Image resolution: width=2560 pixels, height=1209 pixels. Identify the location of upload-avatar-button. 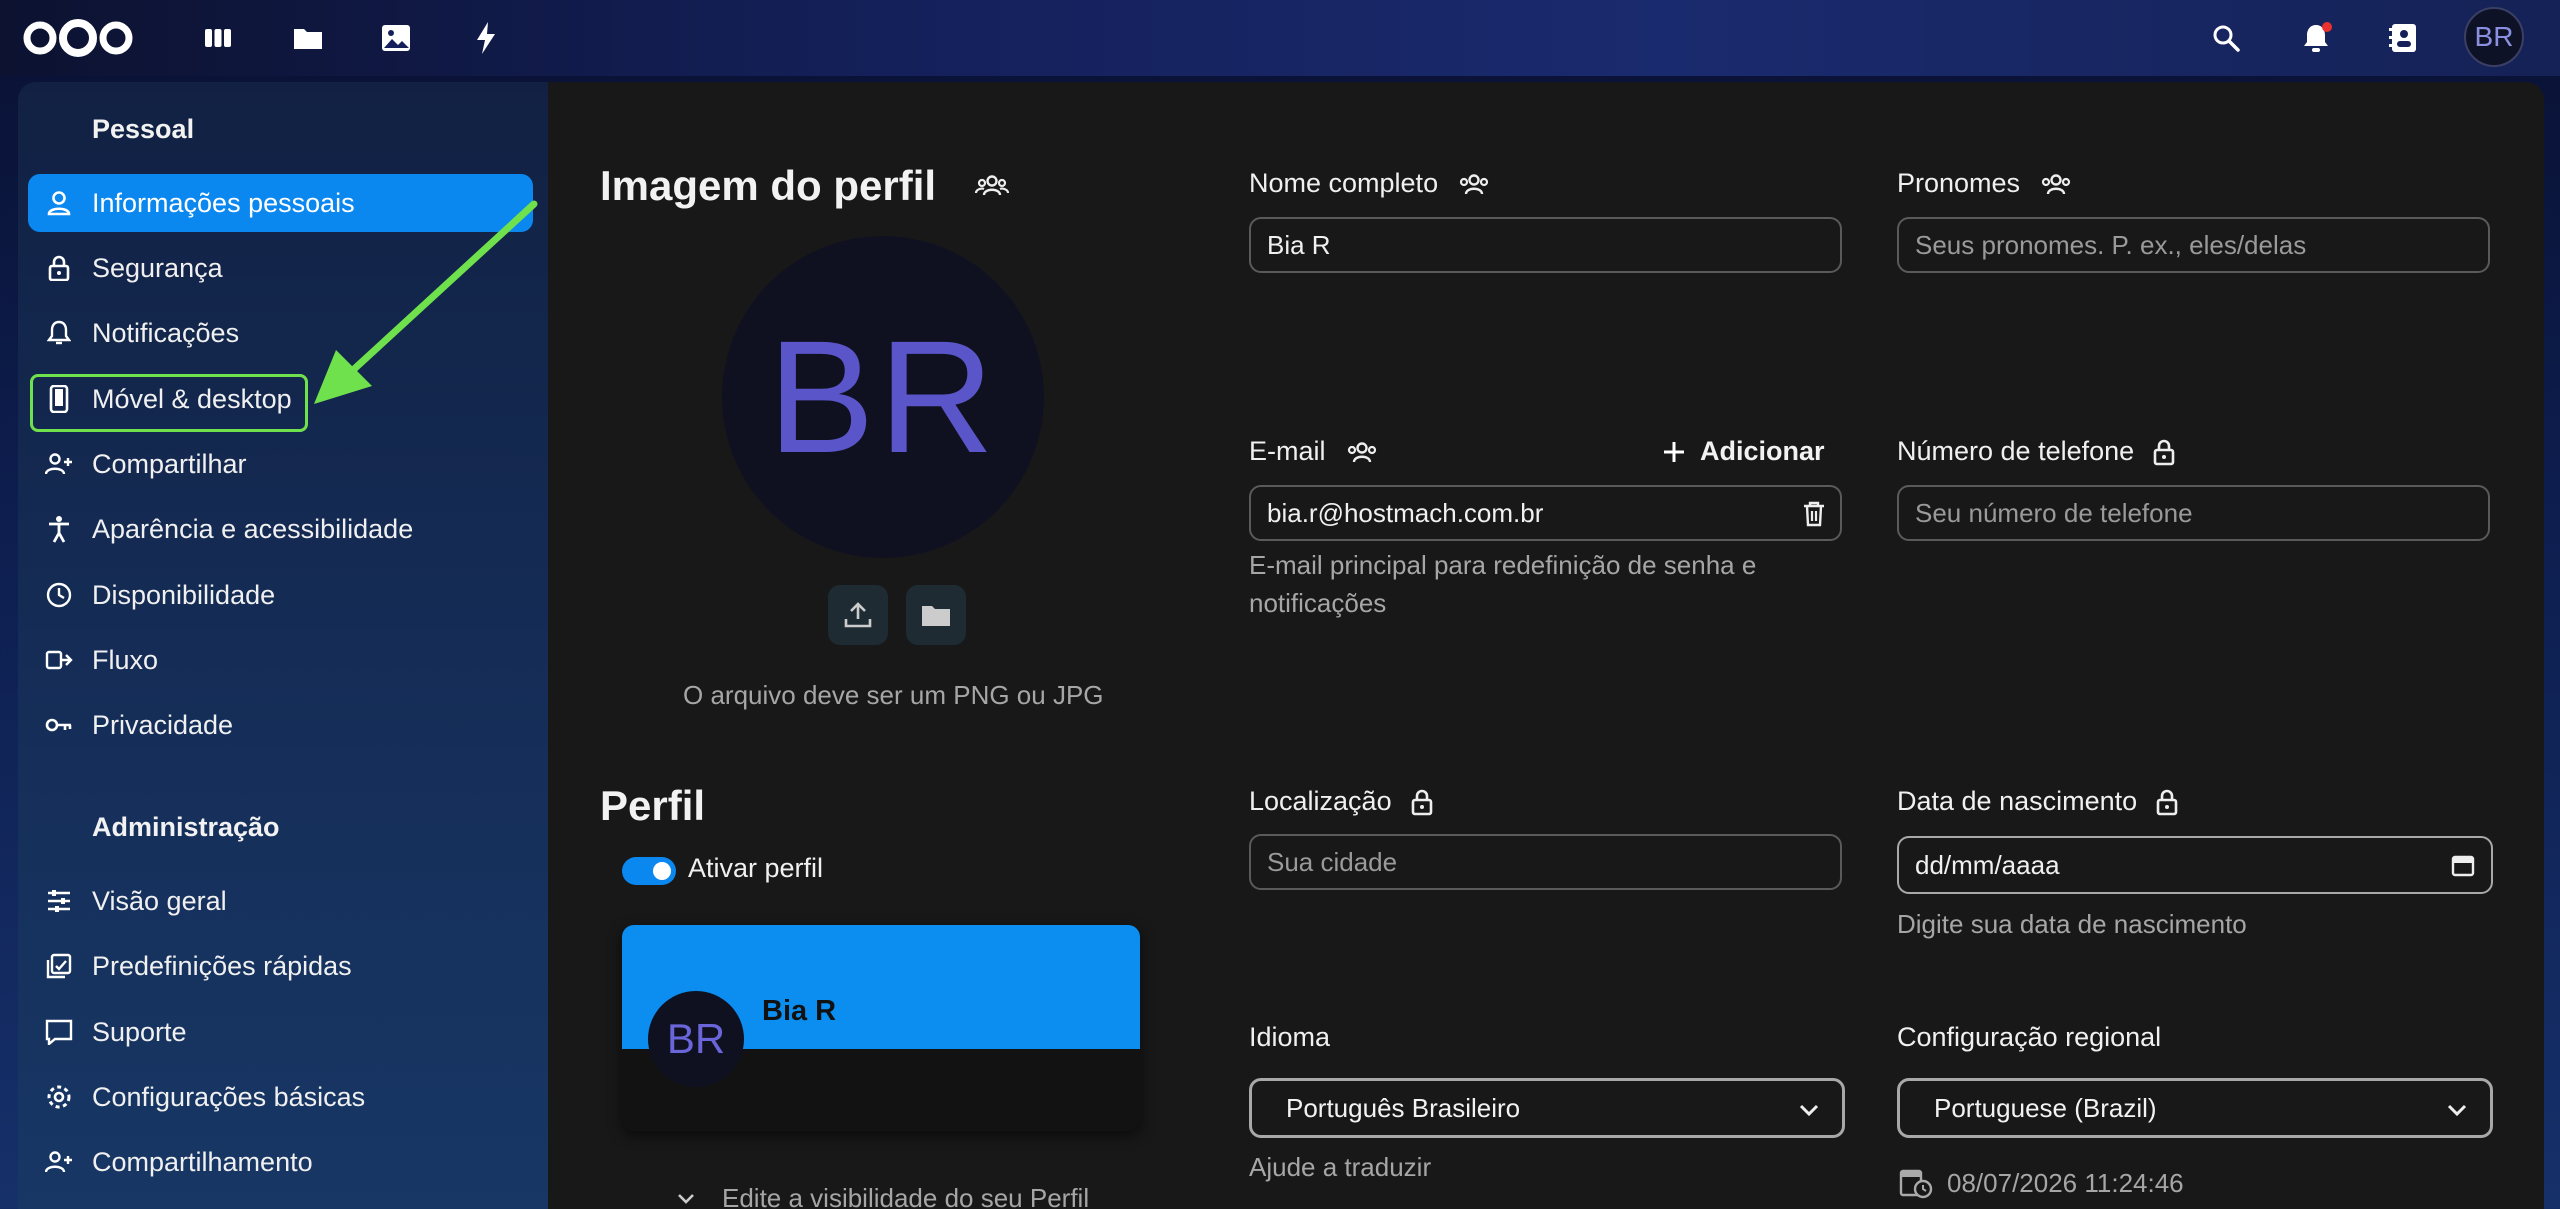
(858, 615).